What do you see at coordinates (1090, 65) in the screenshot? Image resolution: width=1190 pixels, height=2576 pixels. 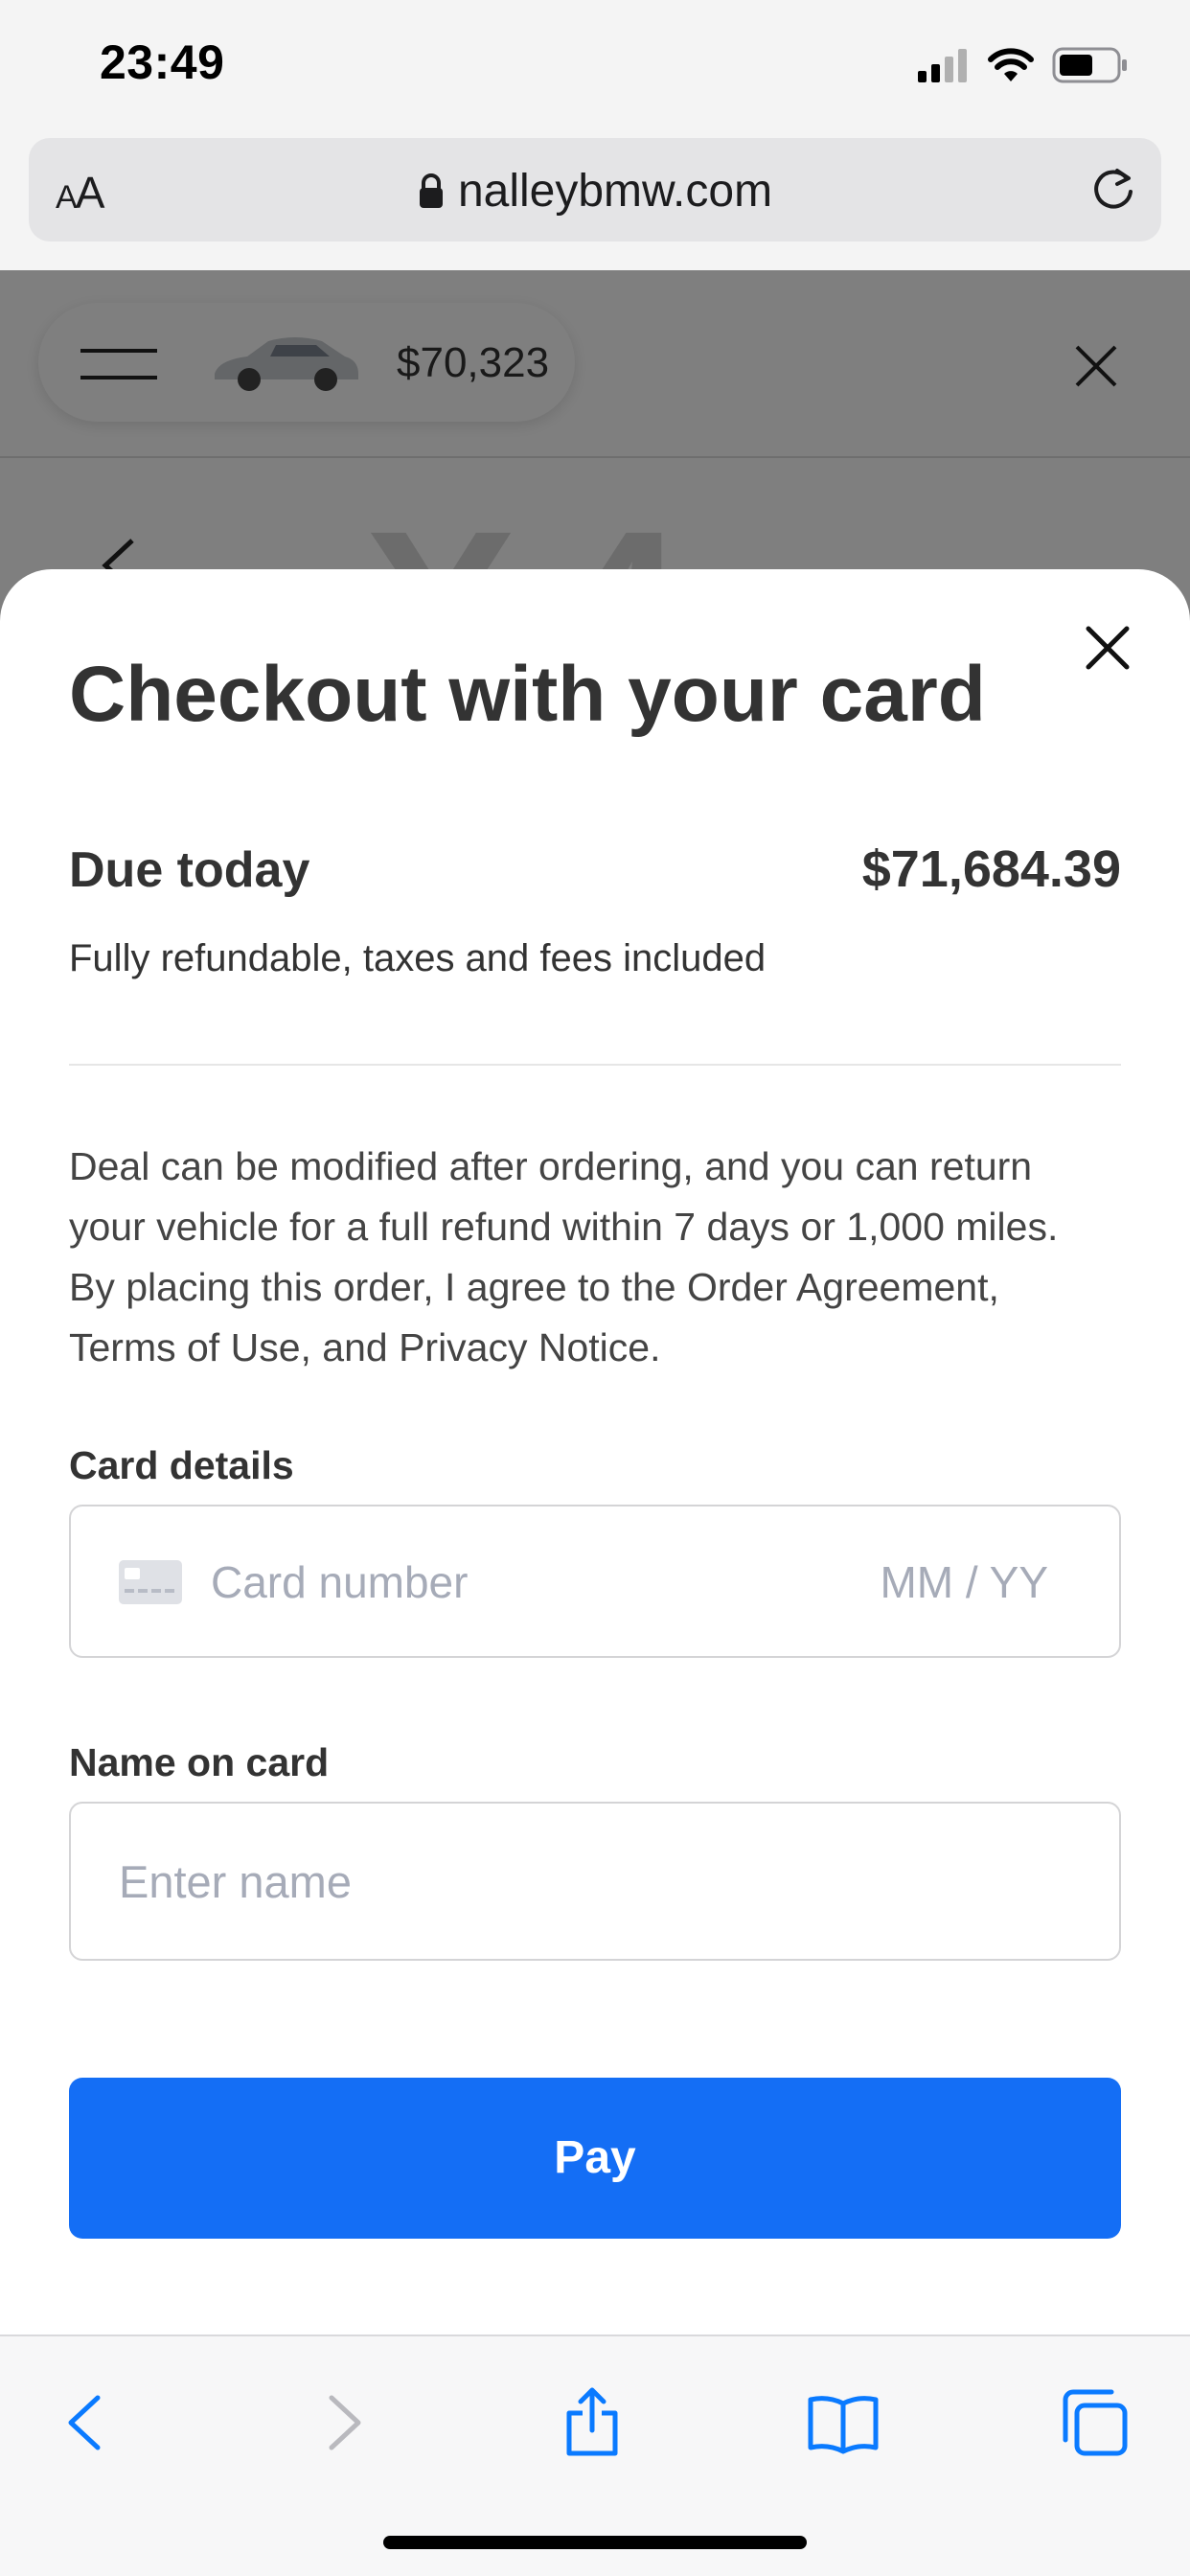 I see `battery-icon` at bounding box center [1090, 65].